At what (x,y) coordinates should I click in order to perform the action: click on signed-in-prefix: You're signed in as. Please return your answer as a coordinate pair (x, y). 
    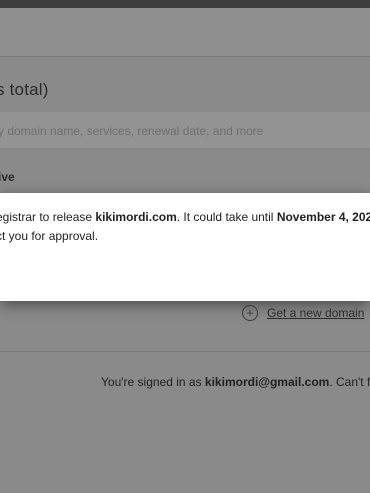
    Looking at the image, I should click on (153, 382).